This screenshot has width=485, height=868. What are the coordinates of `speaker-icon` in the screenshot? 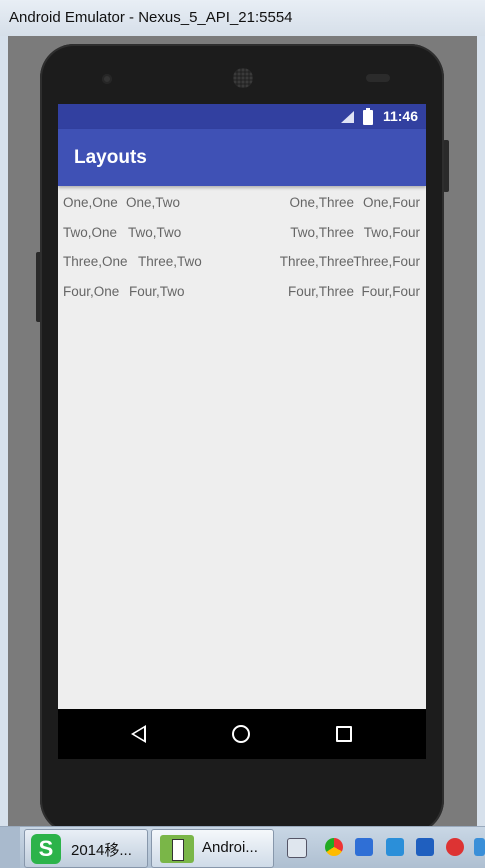 It's located at (243, 78).